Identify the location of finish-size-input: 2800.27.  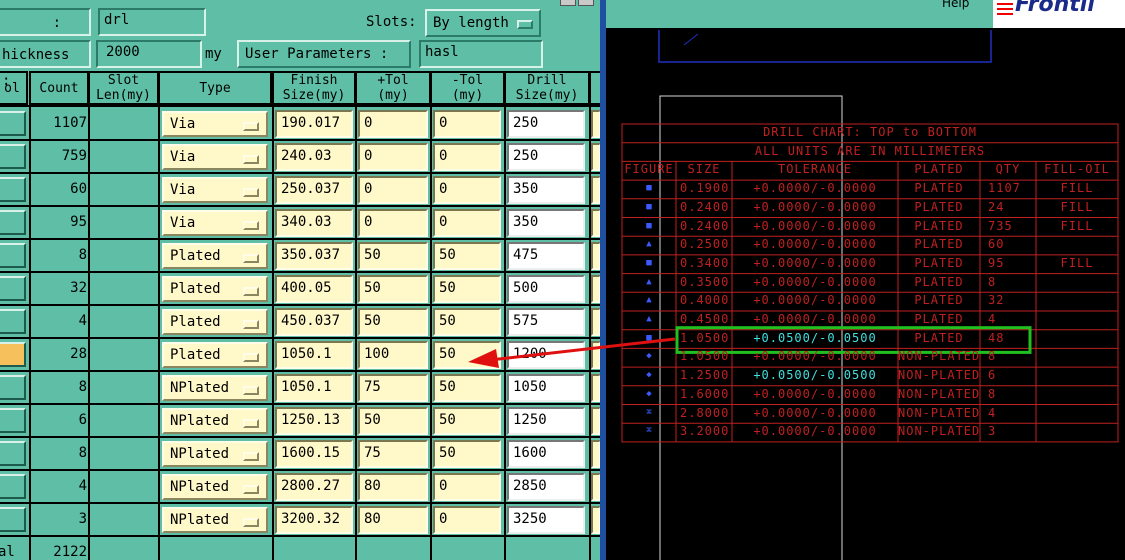
(314, 487).